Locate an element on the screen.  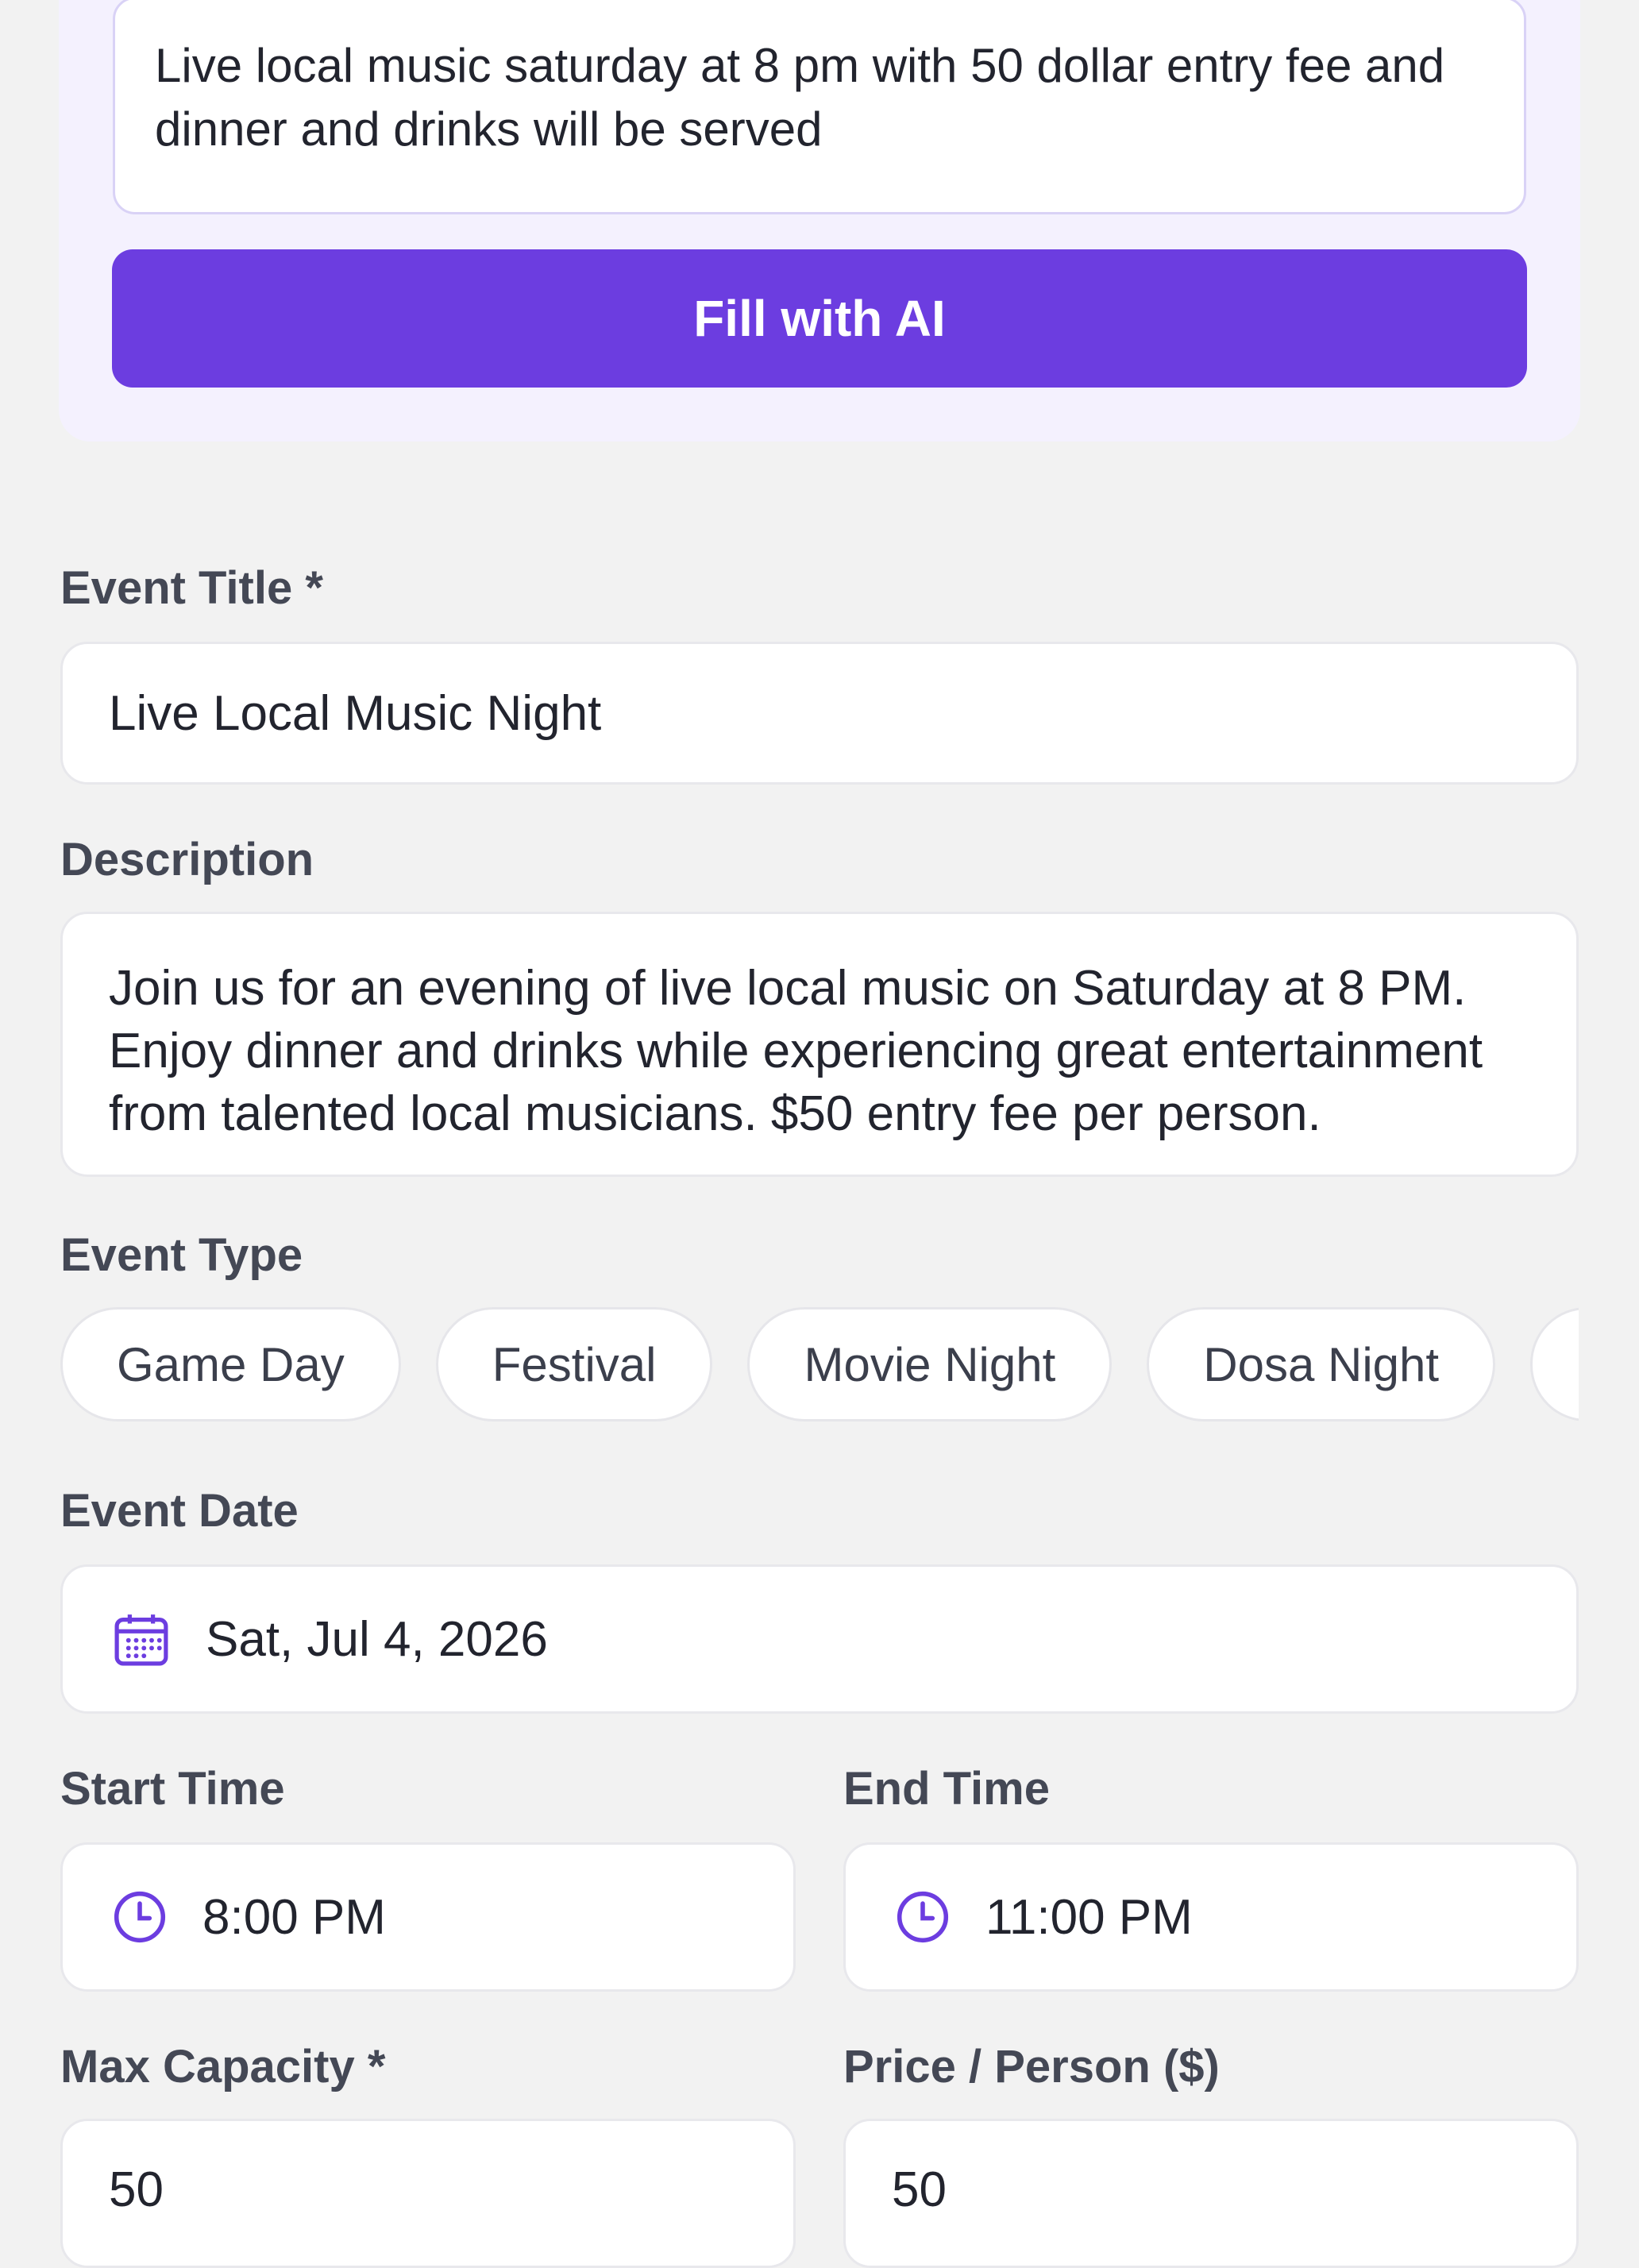
event-type-chip-scroller: Game Day Festival Movie Night Dosa Night is located at coordinates (819, 1364).